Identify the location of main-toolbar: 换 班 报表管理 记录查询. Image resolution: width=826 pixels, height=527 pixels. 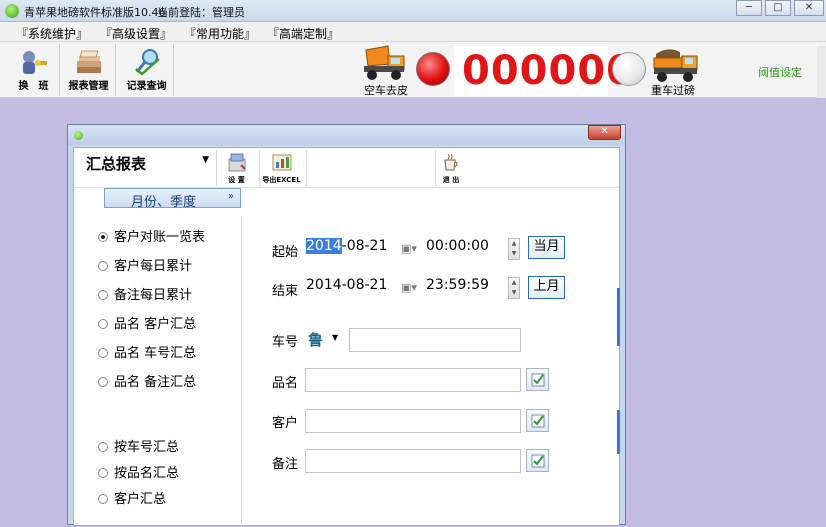
(413, 70).